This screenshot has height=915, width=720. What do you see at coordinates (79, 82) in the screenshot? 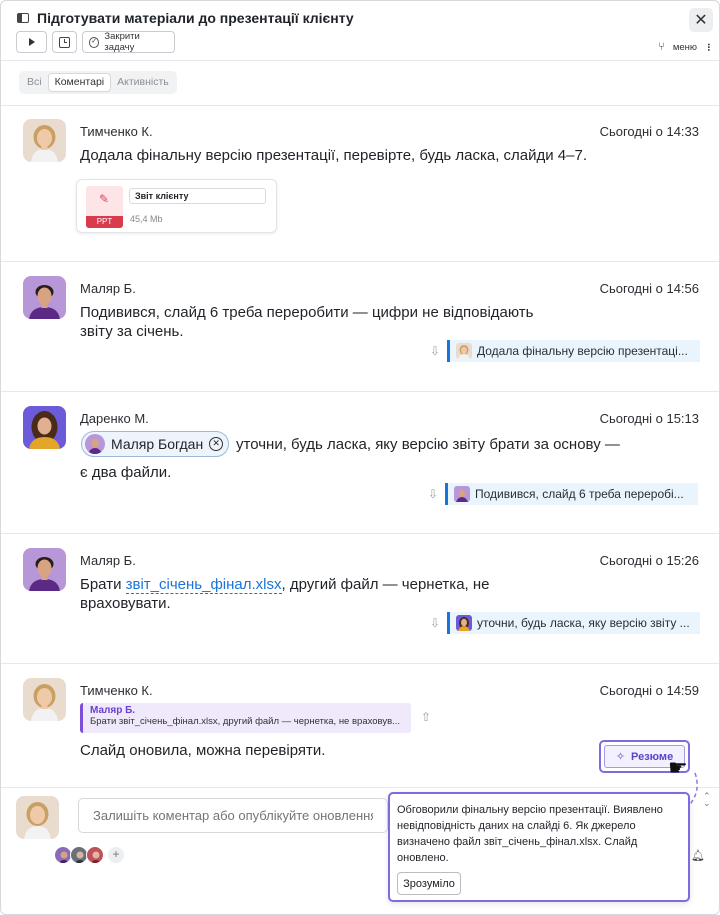
I see `tab-comments: Коментарі` at bounding box center [79, 82].